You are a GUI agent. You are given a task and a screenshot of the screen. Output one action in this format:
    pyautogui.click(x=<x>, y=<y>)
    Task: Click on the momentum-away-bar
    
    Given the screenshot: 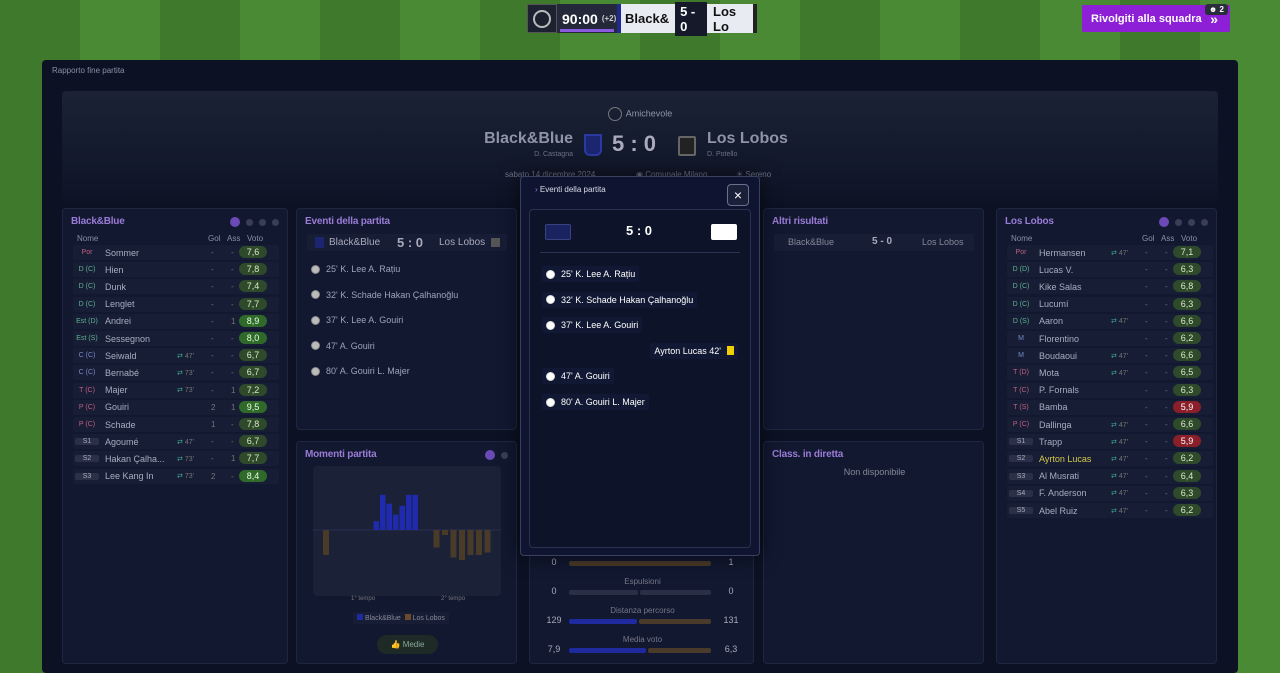 What is the action you would take?
    pyautogui.click(x=436, y=539)
    